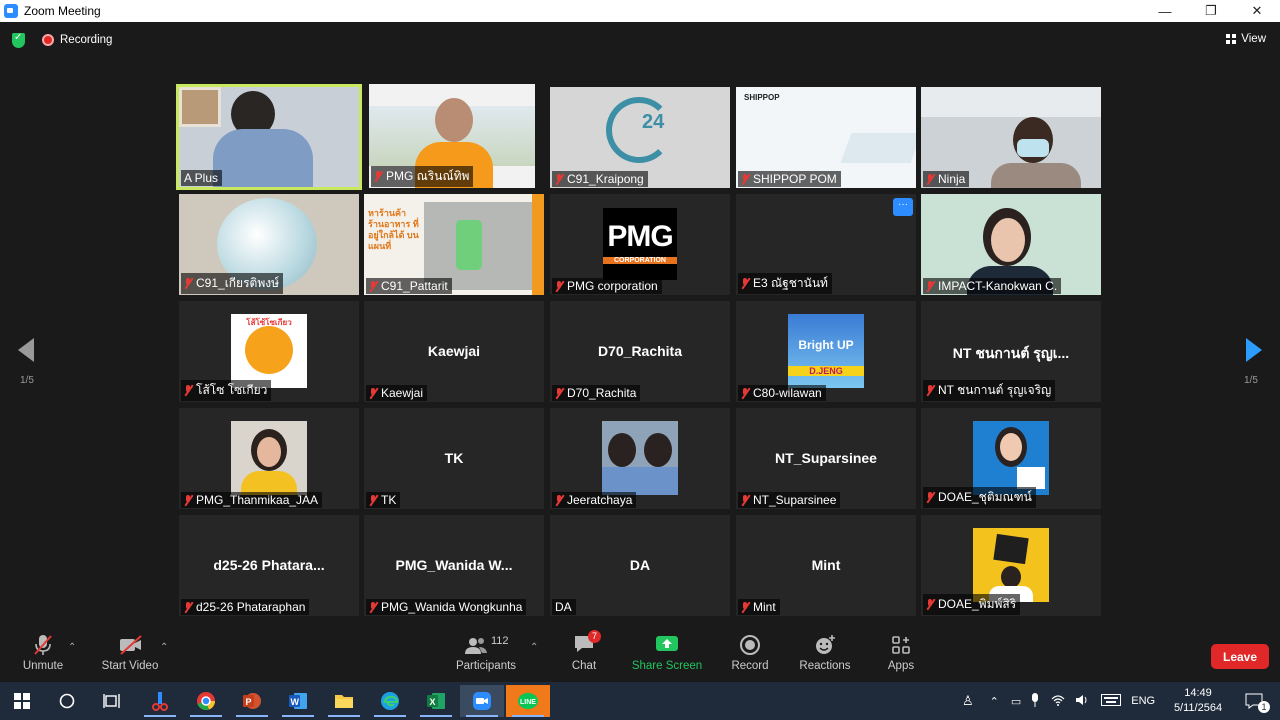 Image resolution: width=1280 pixels, height=720 pixels. I want to click on participant-center-name: Kaewjai, so click(454, 351).